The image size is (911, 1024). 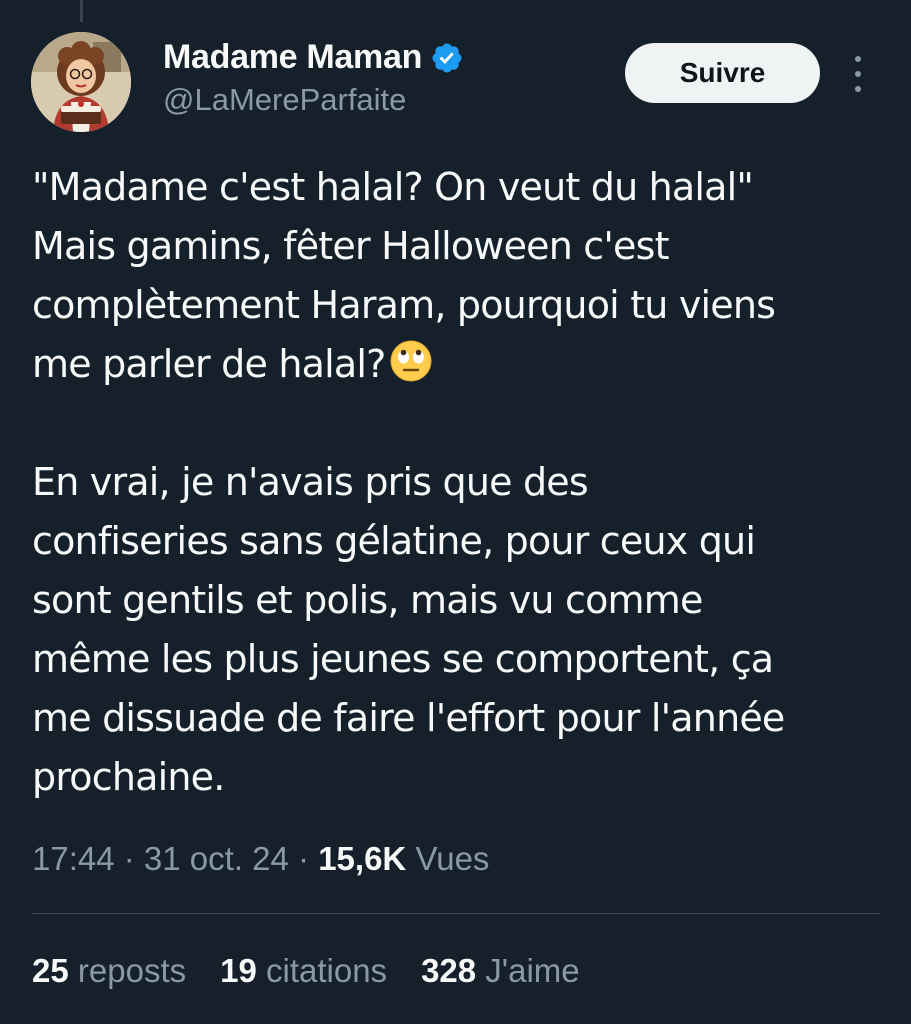 What do you see at coordinates (456, 913) in the screenshot?
I see `divider` at bounding box center [456, 913].